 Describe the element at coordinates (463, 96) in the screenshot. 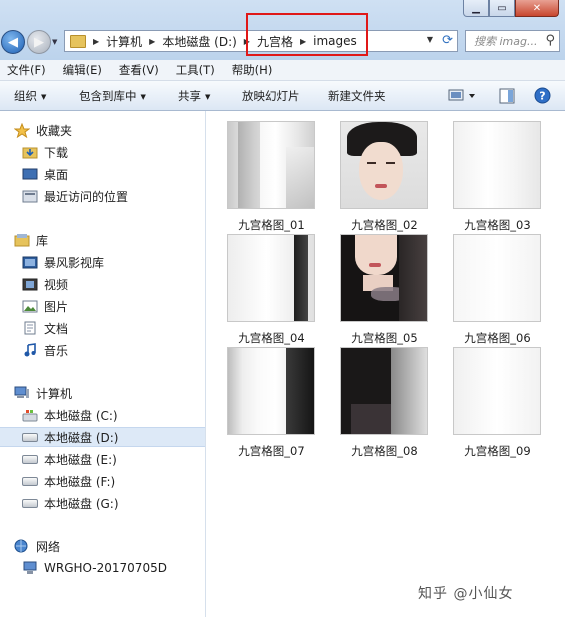

I see `view-options-icon` at that location.